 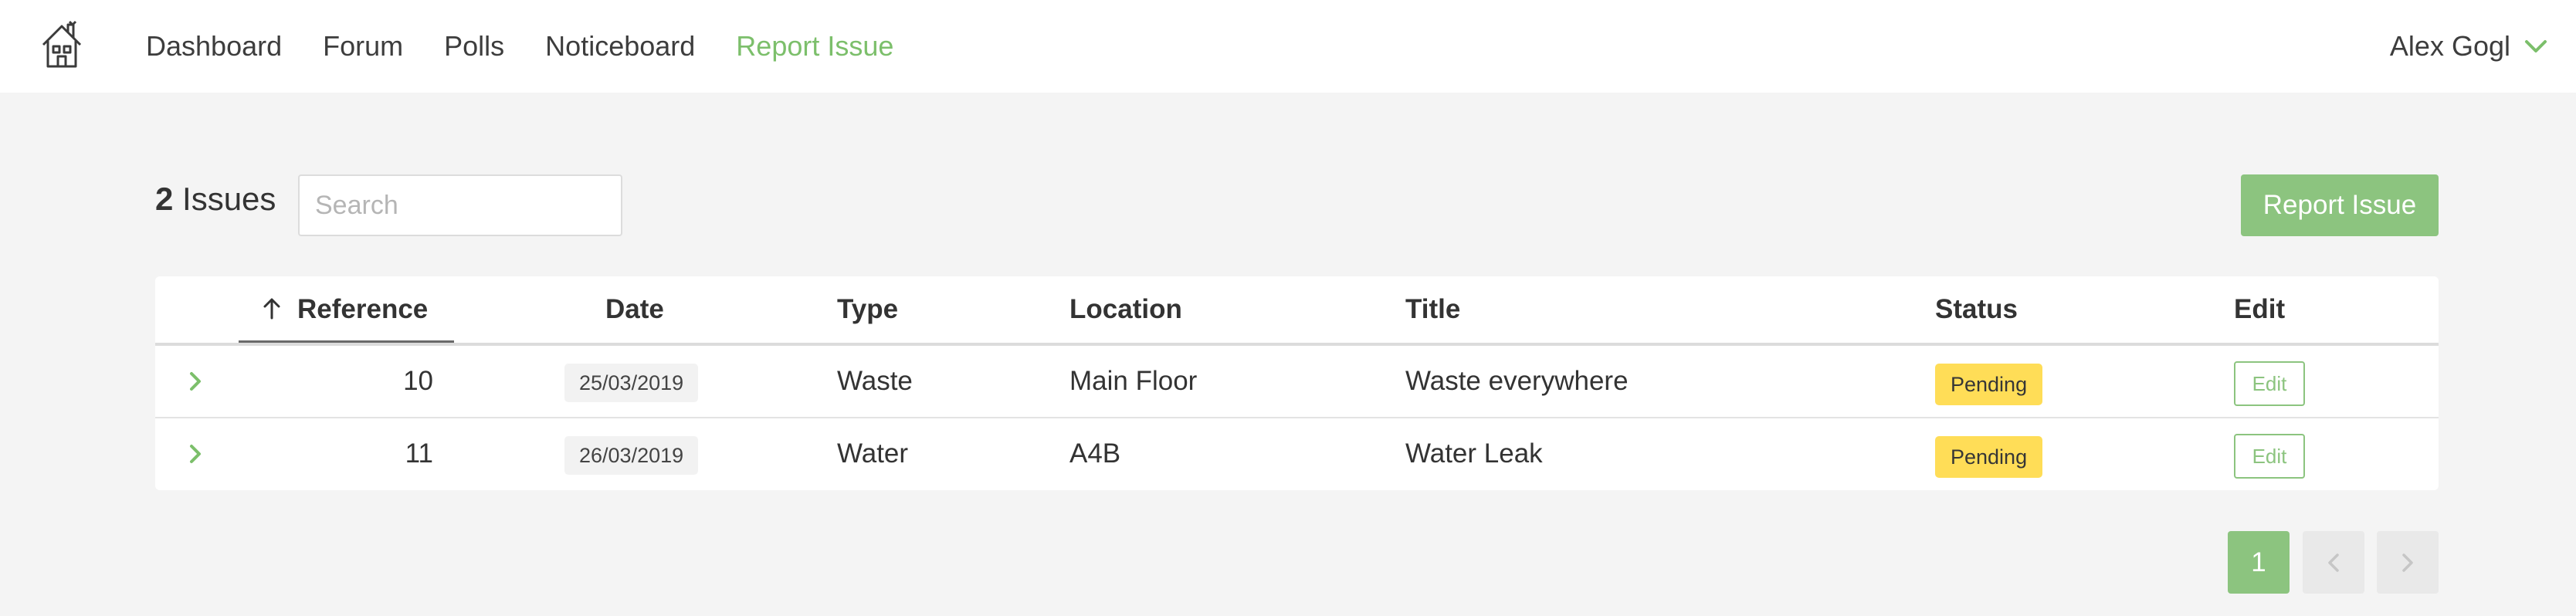 I want to click on house-logo-icon, so click(x=62, y=45).